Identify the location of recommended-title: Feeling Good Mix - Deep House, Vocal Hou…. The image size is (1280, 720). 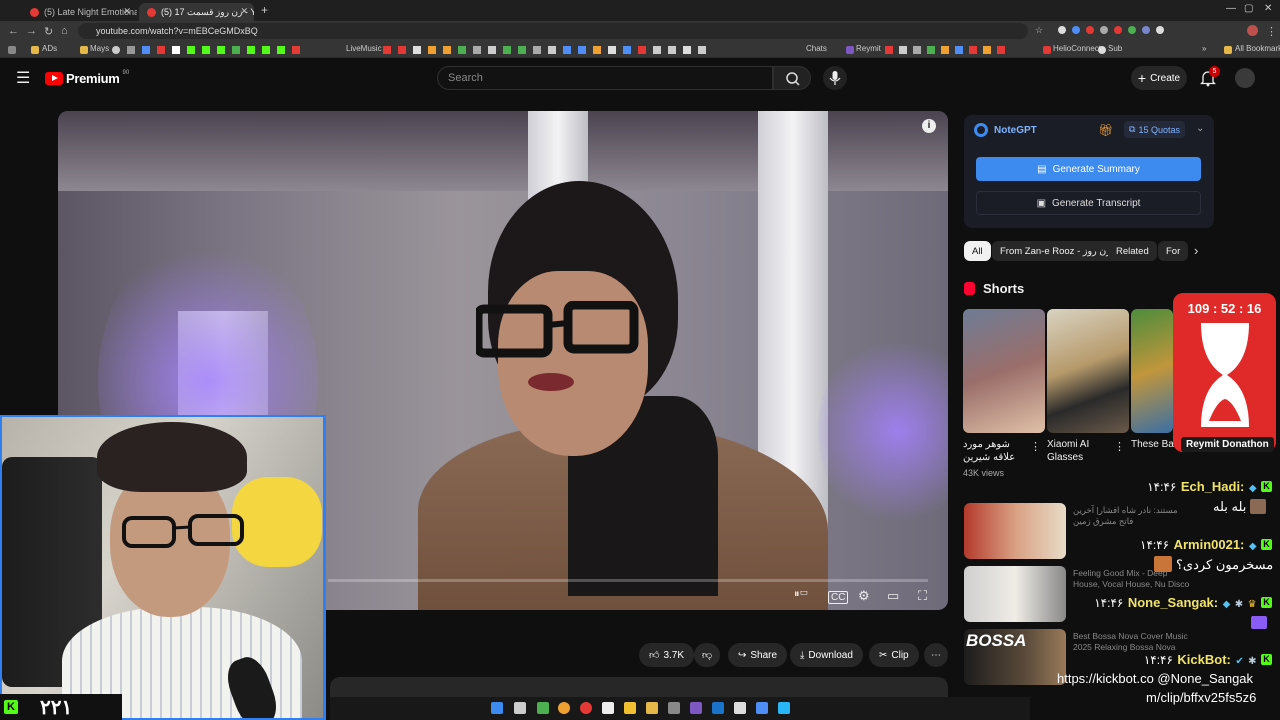
(1133, 579).